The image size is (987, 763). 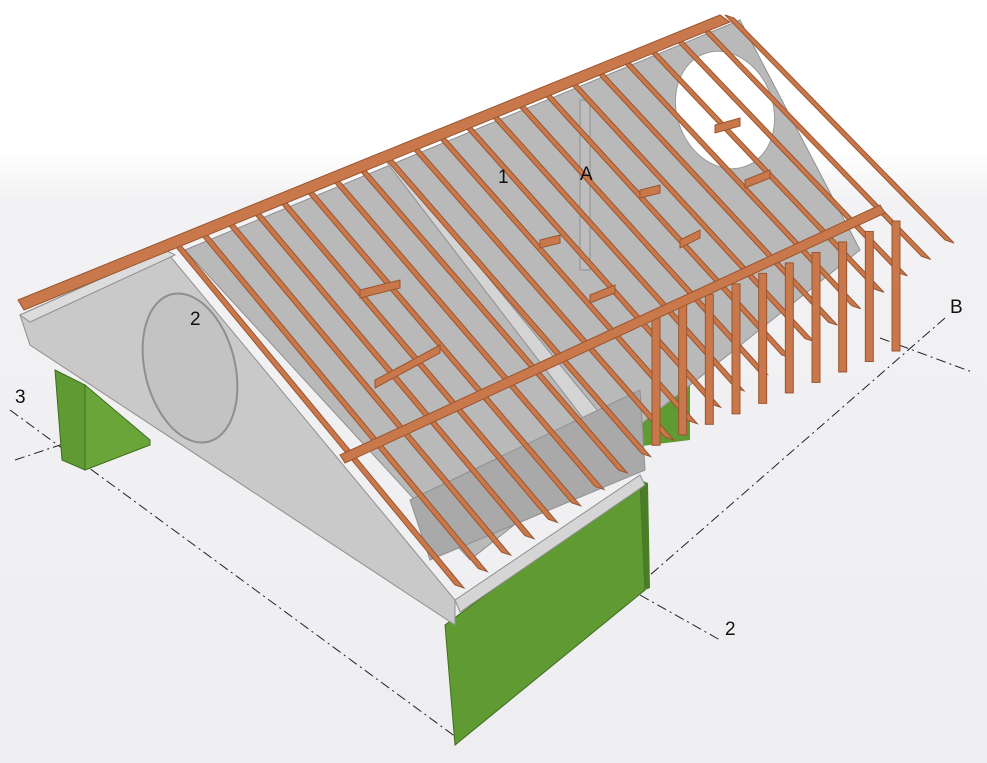 I want to click on model-label-1: 1, so click(x=503, y=177).